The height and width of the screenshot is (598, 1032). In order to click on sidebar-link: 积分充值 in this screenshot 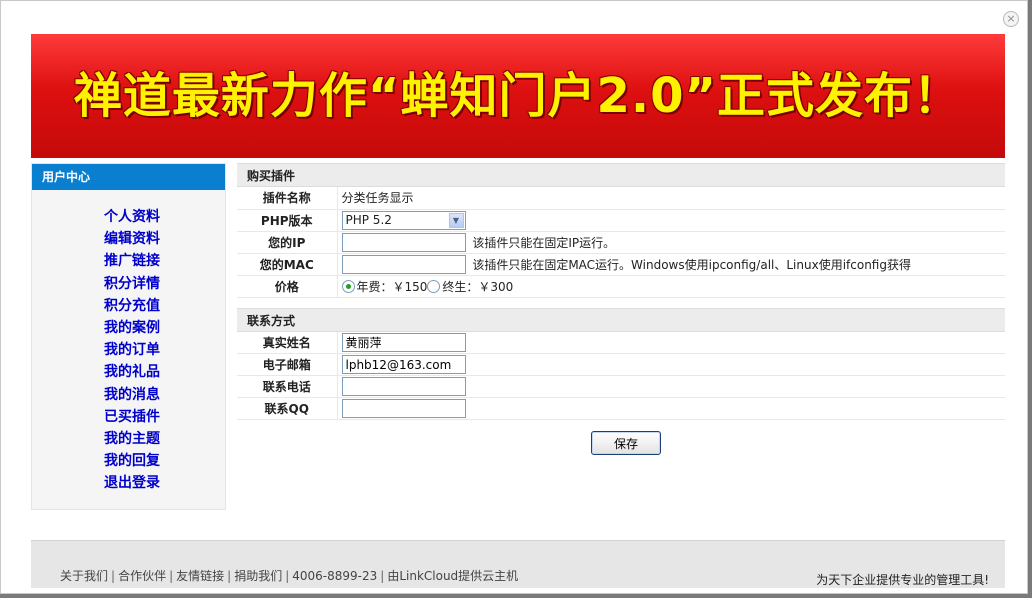, I will do `click(132, 306)`.